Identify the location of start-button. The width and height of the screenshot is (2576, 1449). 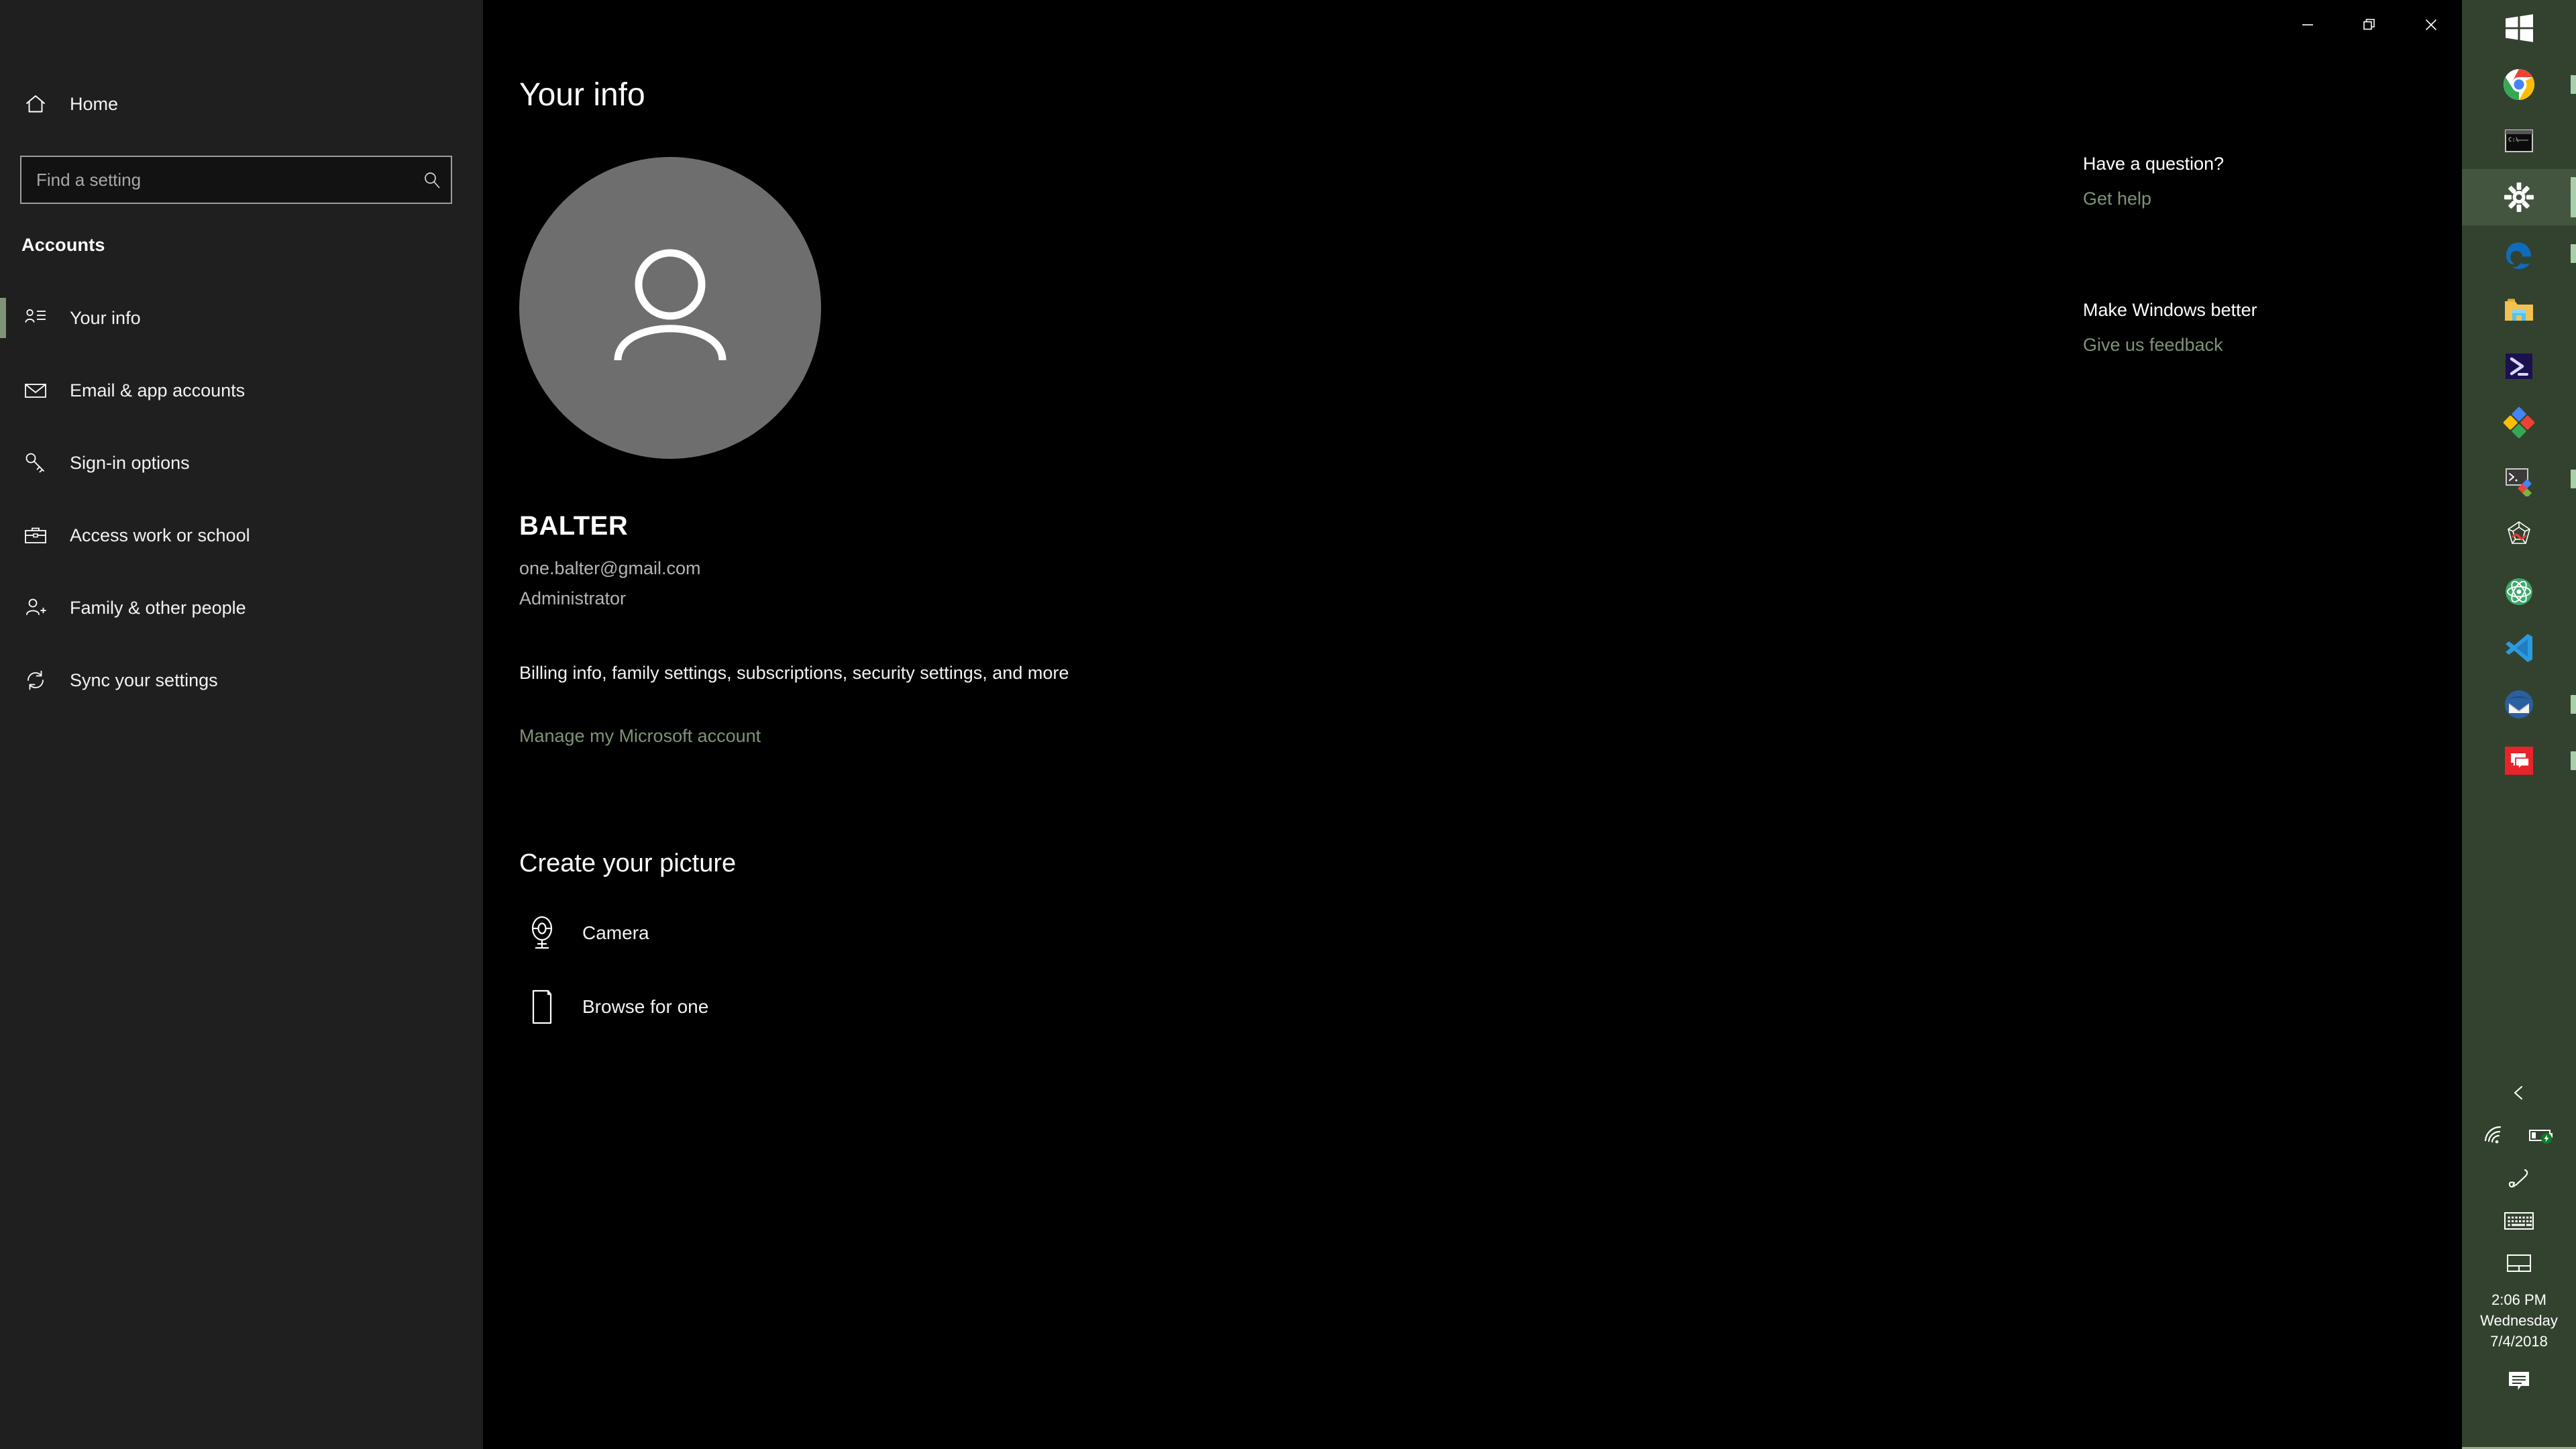
(2519, 28).